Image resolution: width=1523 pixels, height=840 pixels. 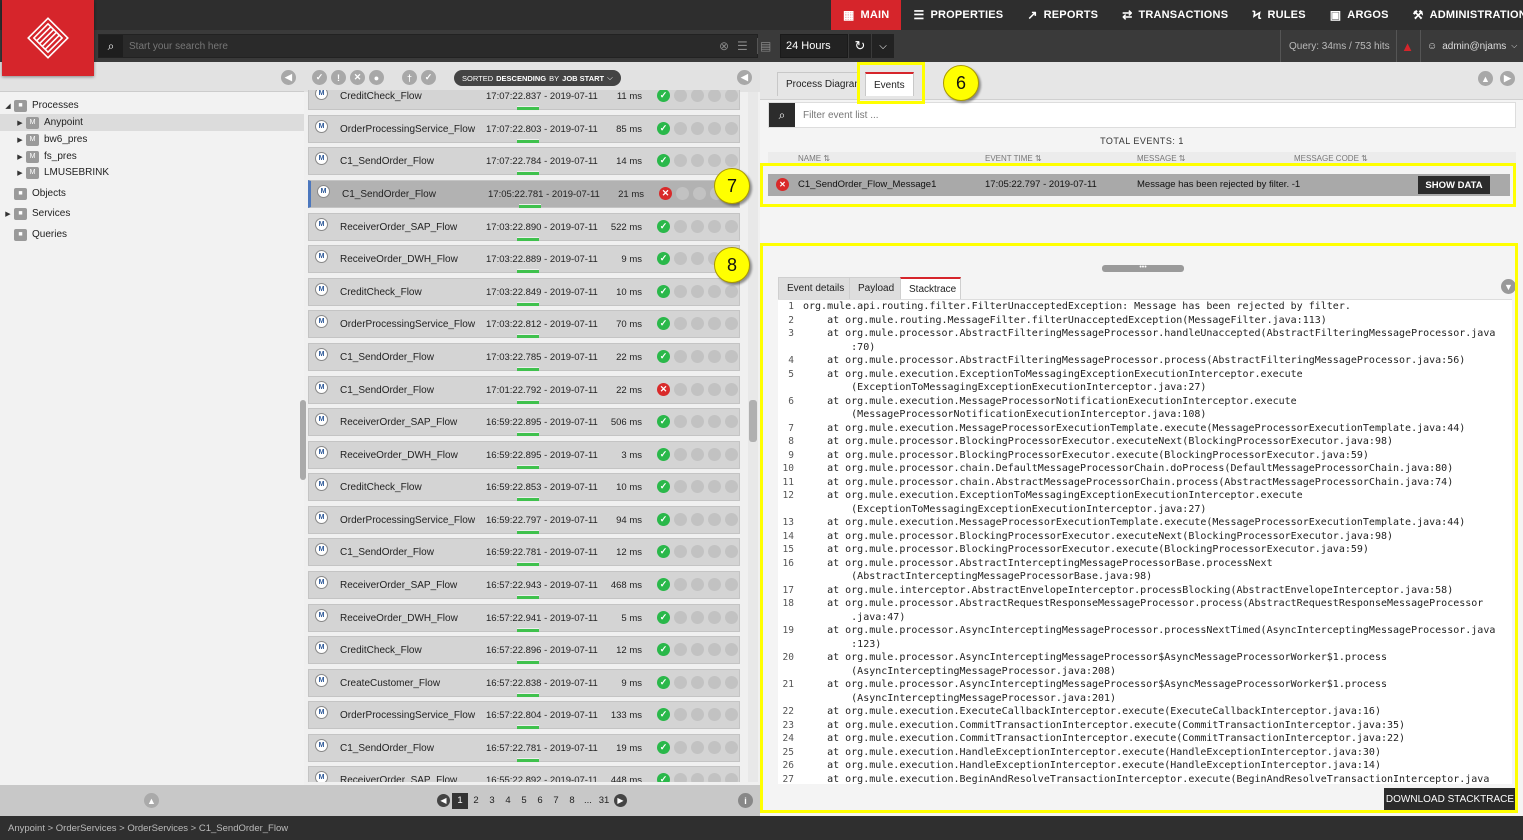 What do you see at coordinates (788, 549) in the screenshot?
I see `line-number: 15` at bounding box center [788, 549].